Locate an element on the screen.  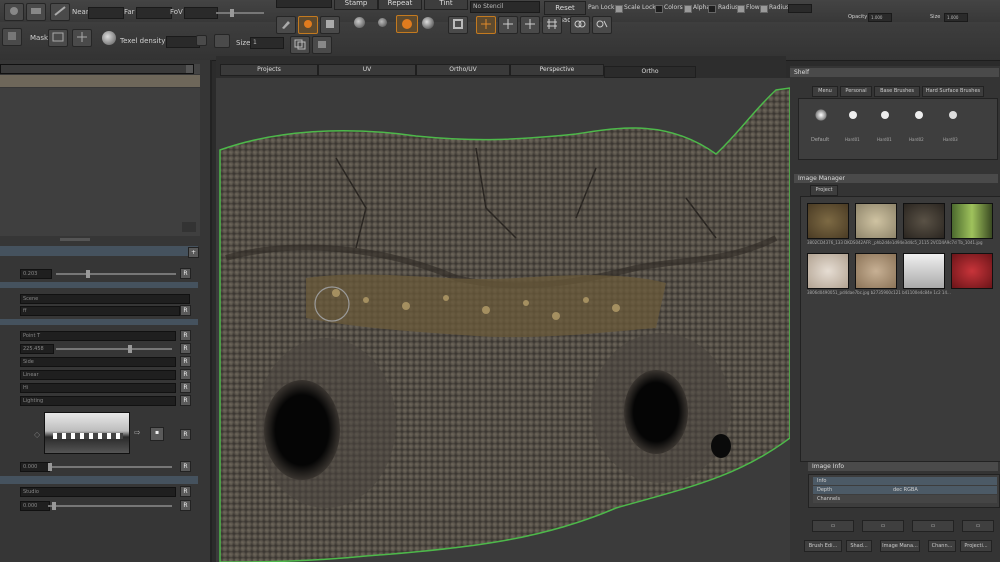
image-manager-tab-project: Project is located at coordinates (824, 190).